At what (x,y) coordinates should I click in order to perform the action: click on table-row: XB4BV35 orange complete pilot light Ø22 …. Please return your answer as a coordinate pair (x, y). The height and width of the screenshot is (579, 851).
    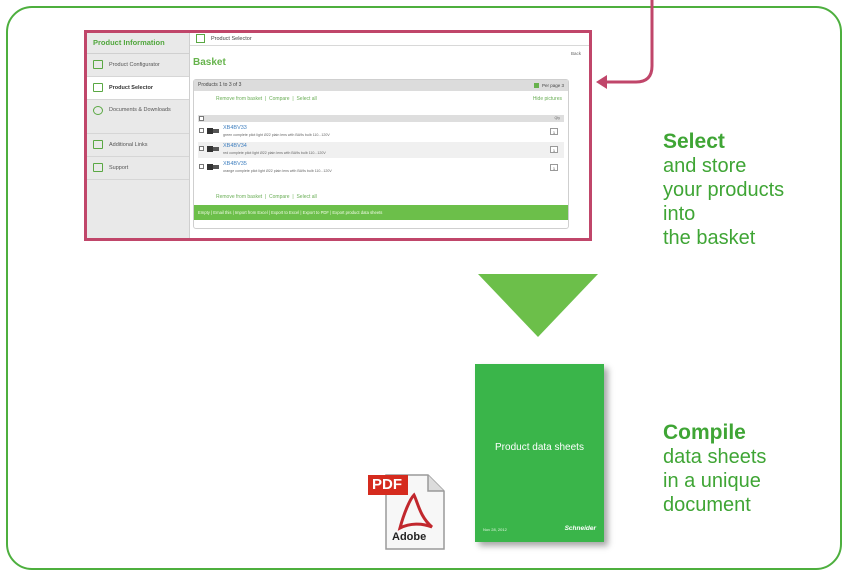
    Looking at the image, I should click on (381, 168).